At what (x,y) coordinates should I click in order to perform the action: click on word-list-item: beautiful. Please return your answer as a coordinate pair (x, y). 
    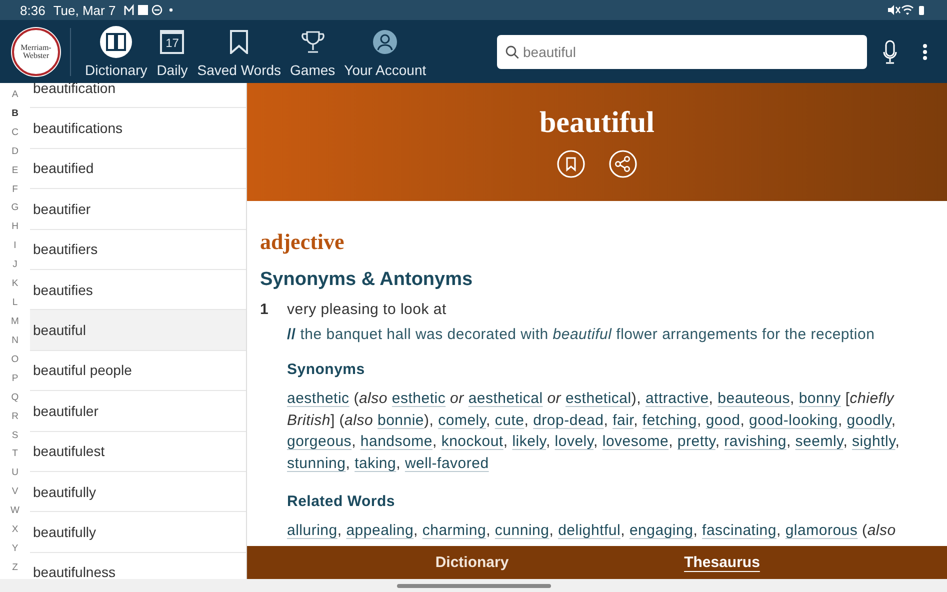
    Looking at the image, I should click on (138, 330).